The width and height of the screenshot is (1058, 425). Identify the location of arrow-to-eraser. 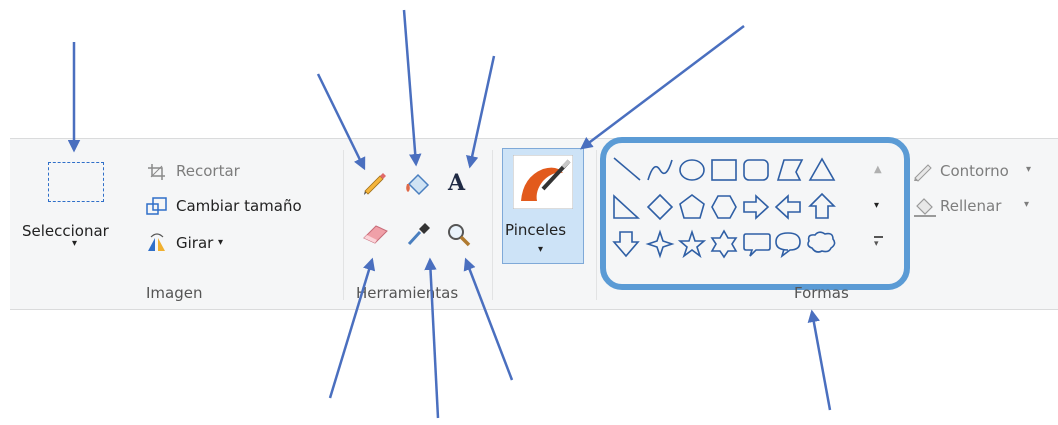
(352, 328).